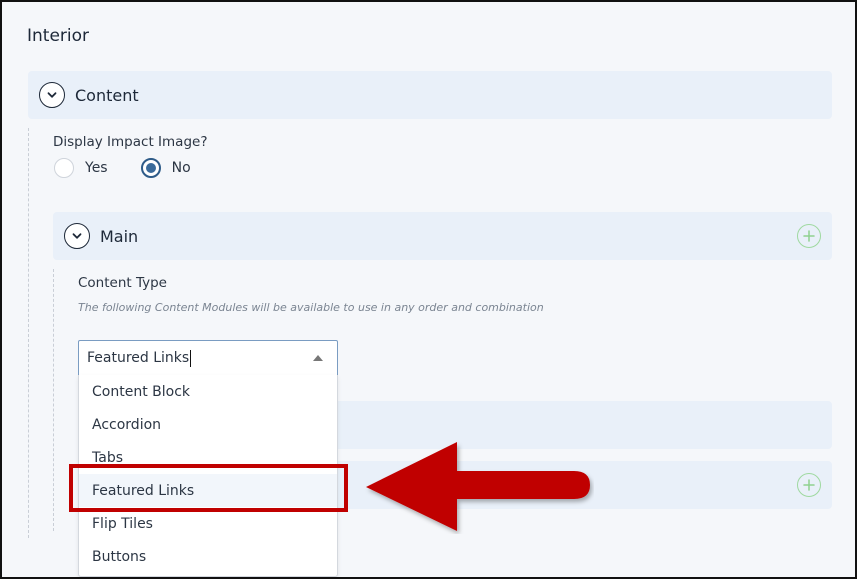 Image resolution: width=857 pixels, height=579 pixels. What do you see at coordinates (208, 358) in the screenshot?
I see `content-type-select: Featured Links` at bounding box center [208, 358].